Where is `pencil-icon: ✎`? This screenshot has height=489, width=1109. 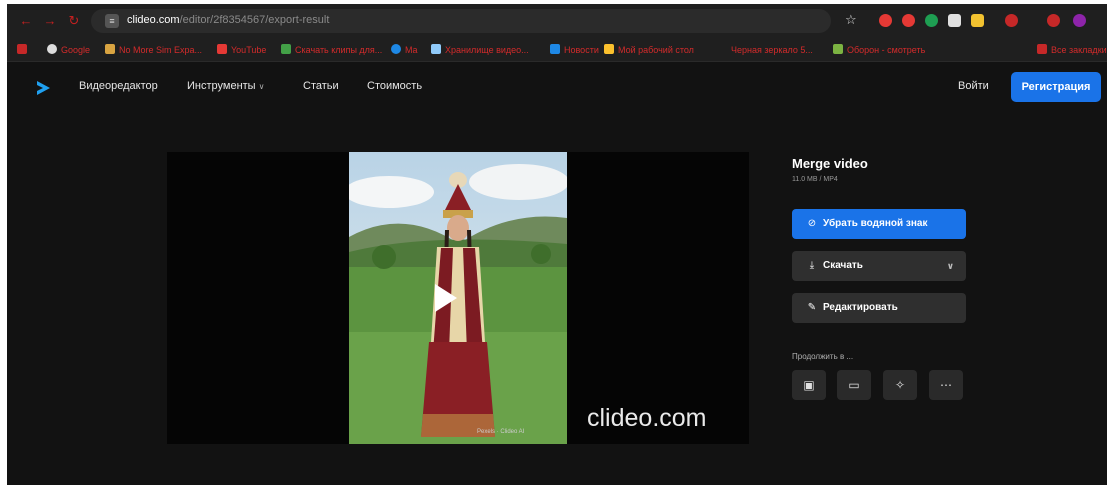
pencil-icon: ✎ is located at coordinates (812, 307).